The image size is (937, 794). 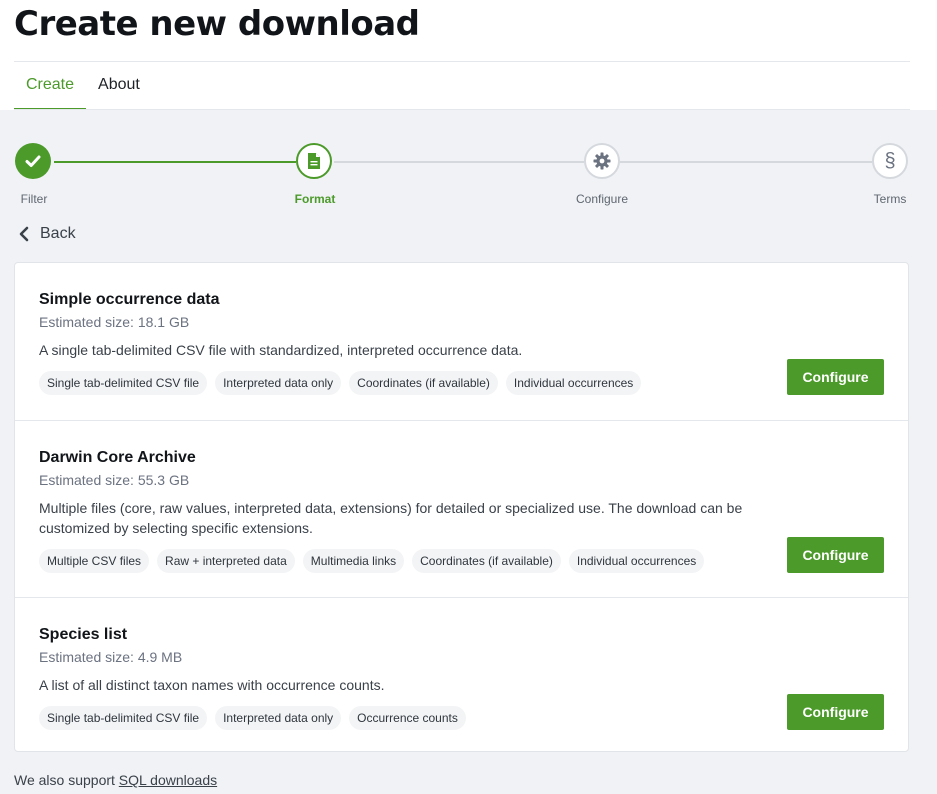 I want to click on tab-about: About, so click(x=119, y=86).